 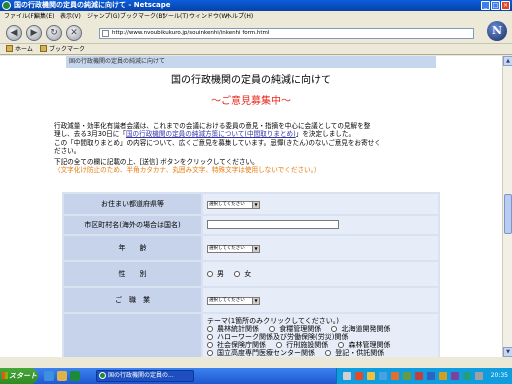 What do you see at coordinates (62, 376) in the screenshot?
I see `quicklaunch-desktop-icon` at bounding box center [62, 376].